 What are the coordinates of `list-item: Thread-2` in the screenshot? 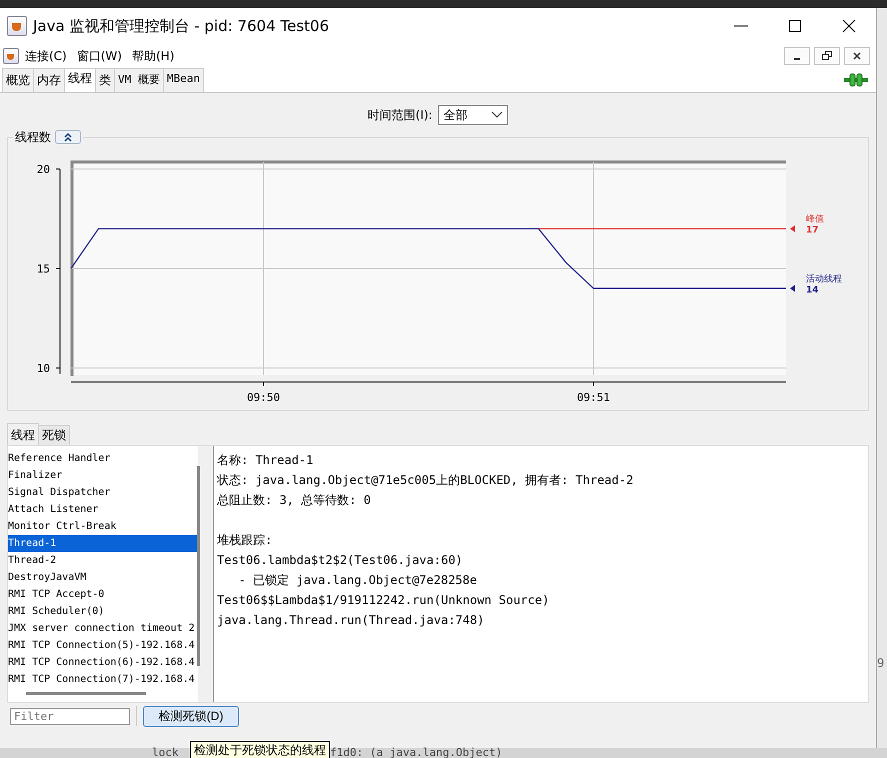 It's located at (103, 560).